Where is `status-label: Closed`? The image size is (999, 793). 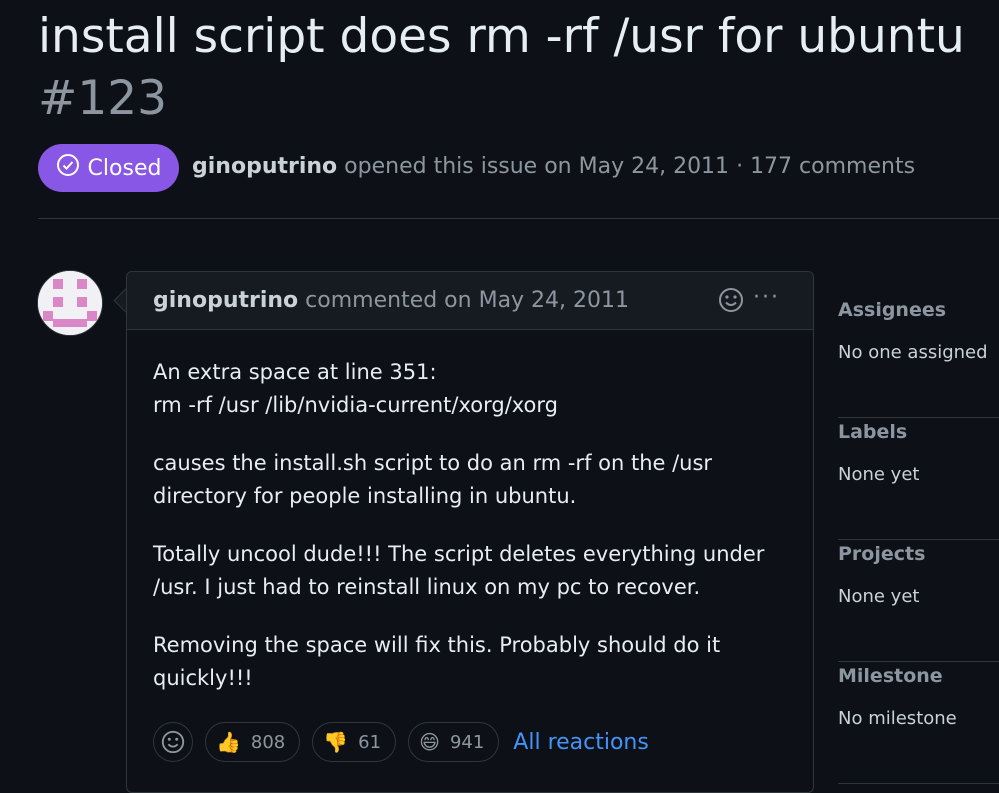 status-label: Closed is located at coordinates (124, 168).